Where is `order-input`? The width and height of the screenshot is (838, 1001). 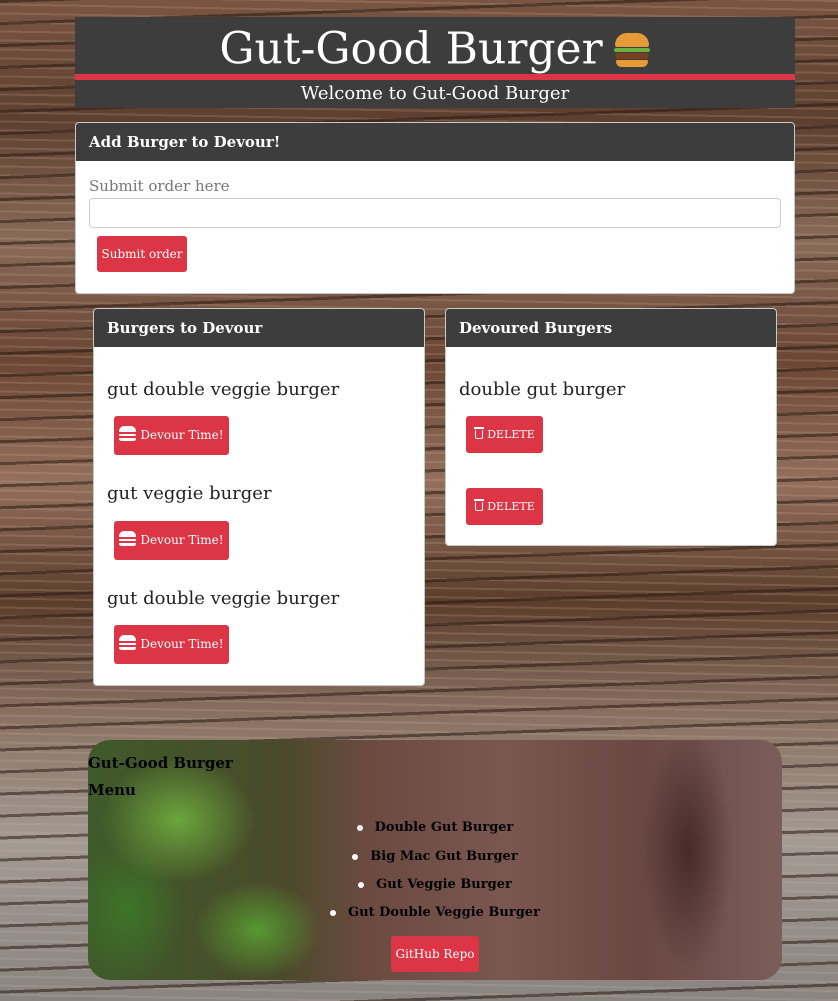
order-input is located at coordinates (435, 213).